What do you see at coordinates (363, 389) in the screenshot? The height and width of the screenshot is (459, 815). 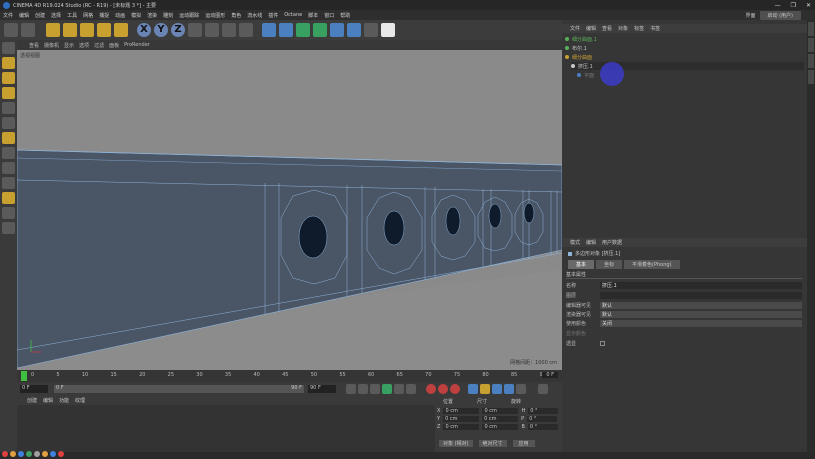 I see `step-back-icon` at bounding box center [363, 389].